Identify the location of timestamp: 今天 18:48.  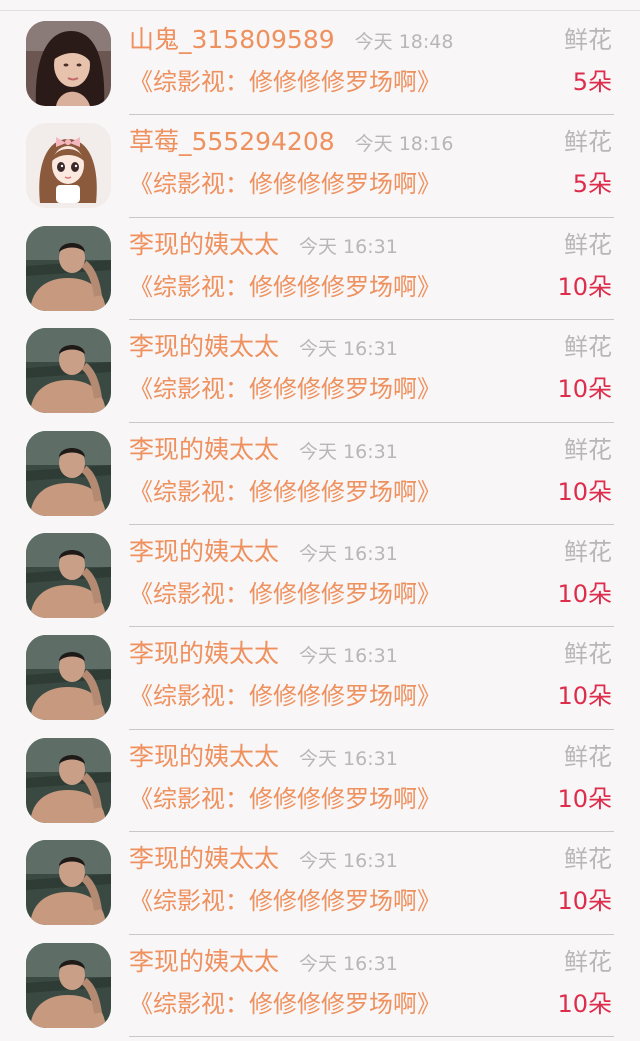
(404, 42).